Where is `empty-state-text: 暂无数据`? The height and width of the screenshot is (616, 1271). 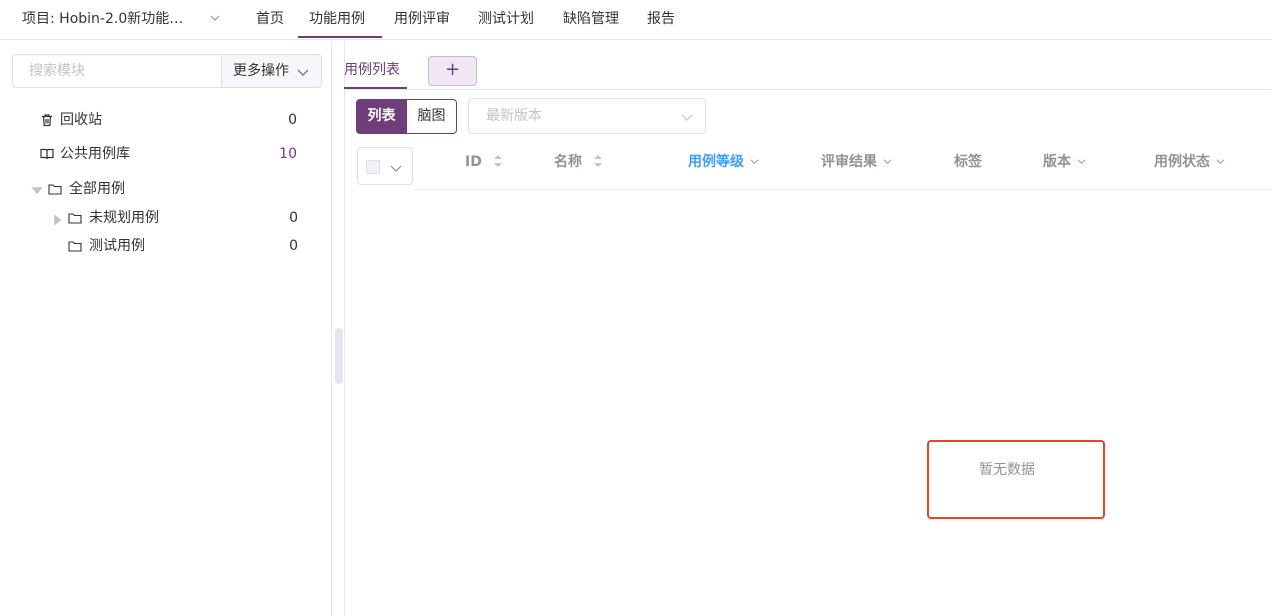 empty-state-text: 暂无数据 is located at coordinates (1007, 470).